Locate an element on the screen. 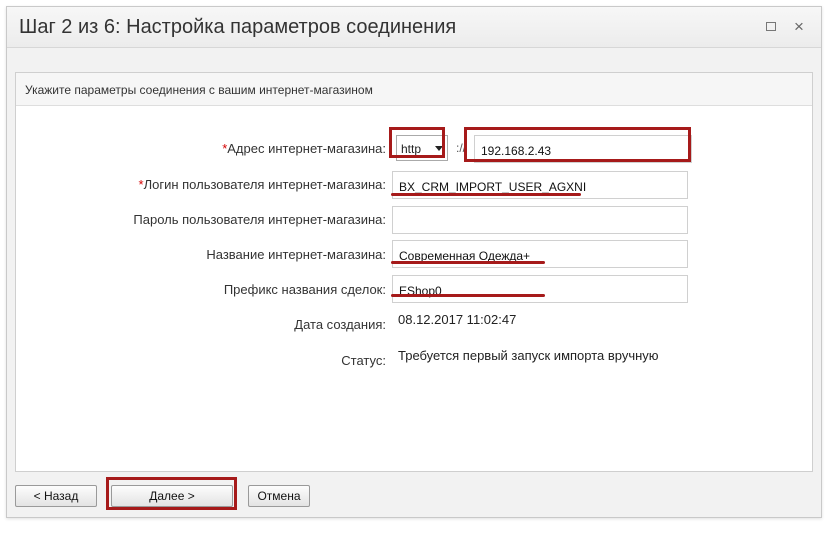 Image resolution: width=827 pixels, height=542 pixels. created-value: 08.12.2017 11:02:47 is located at coordinates (457, 319).